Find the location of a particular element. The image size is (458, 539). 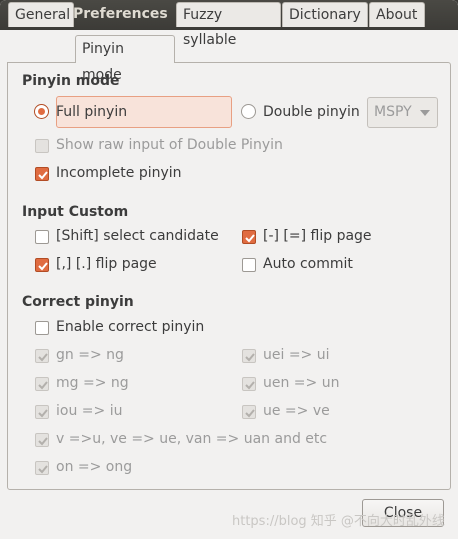

show-raw-checkbox is located at coordinates (42, 146).